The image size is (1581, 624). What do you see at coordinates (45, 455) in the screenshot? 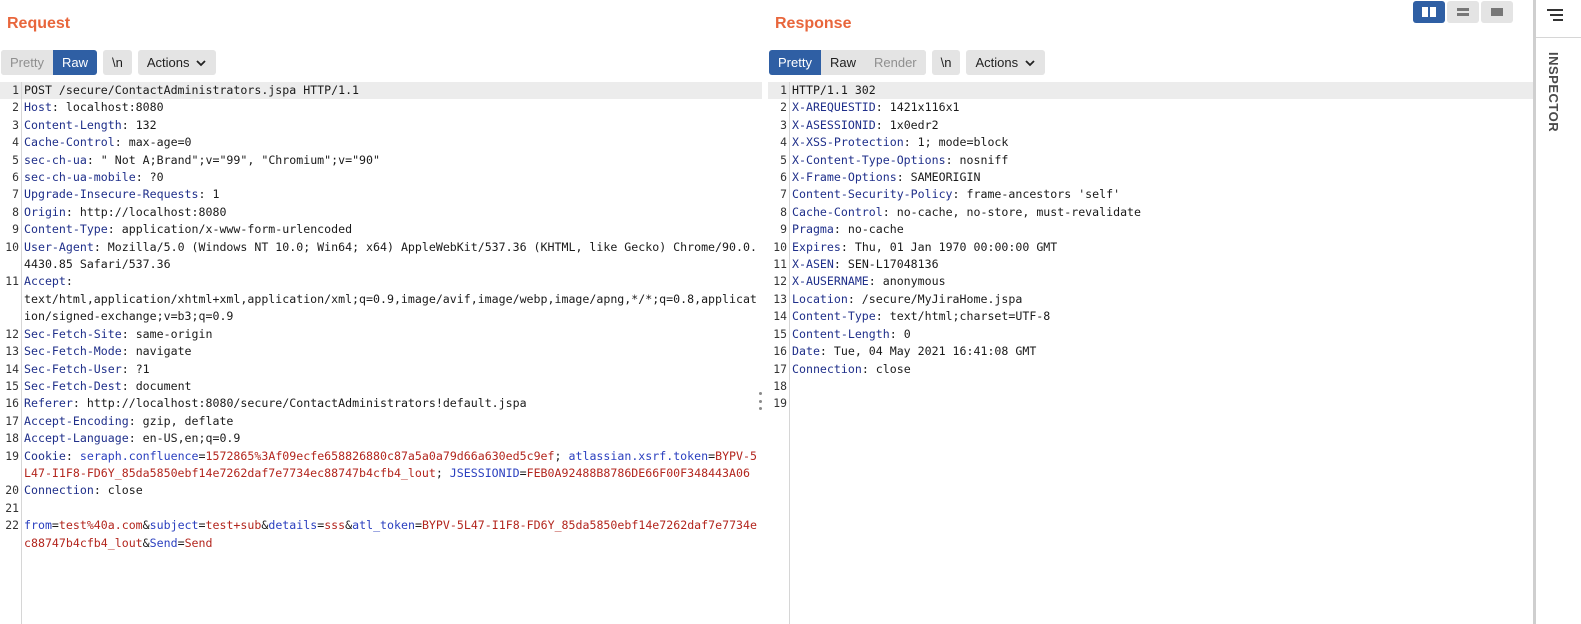
I see `header-name: Cookie` at bounding box center [45, 455].